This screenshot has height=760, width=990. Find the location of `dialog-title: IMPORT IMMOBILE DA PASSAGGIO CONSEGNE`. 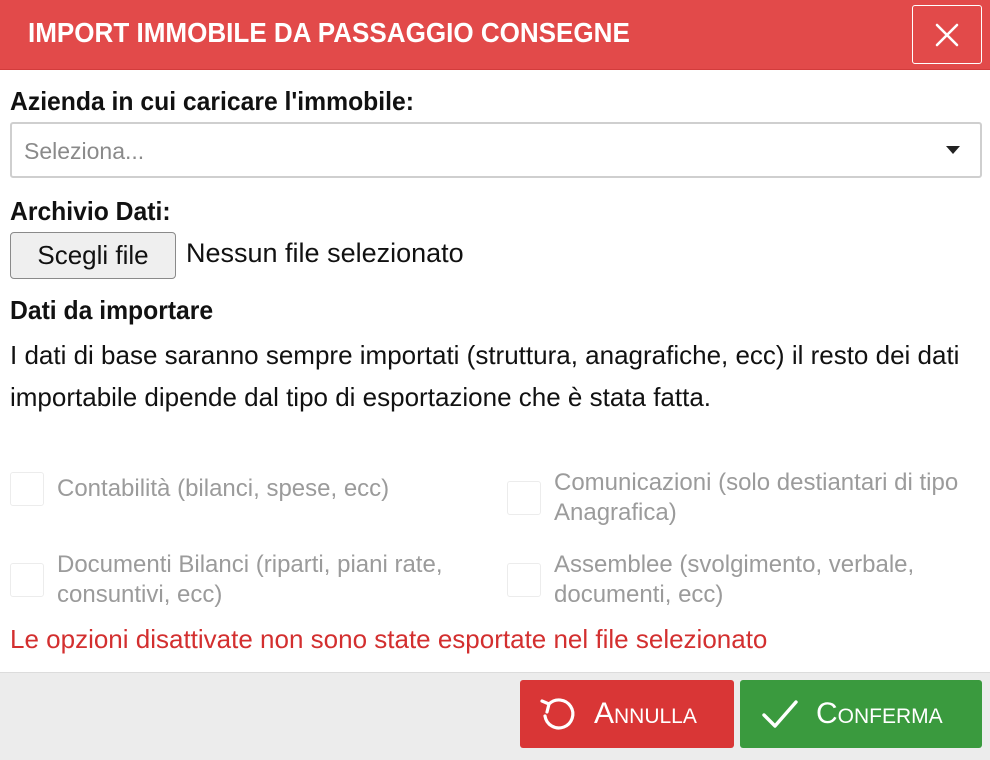

dialog-title: IMPORT IMMOBILE DA PASSAGGIO CONSEGNE is located at coordinates (329, 32).